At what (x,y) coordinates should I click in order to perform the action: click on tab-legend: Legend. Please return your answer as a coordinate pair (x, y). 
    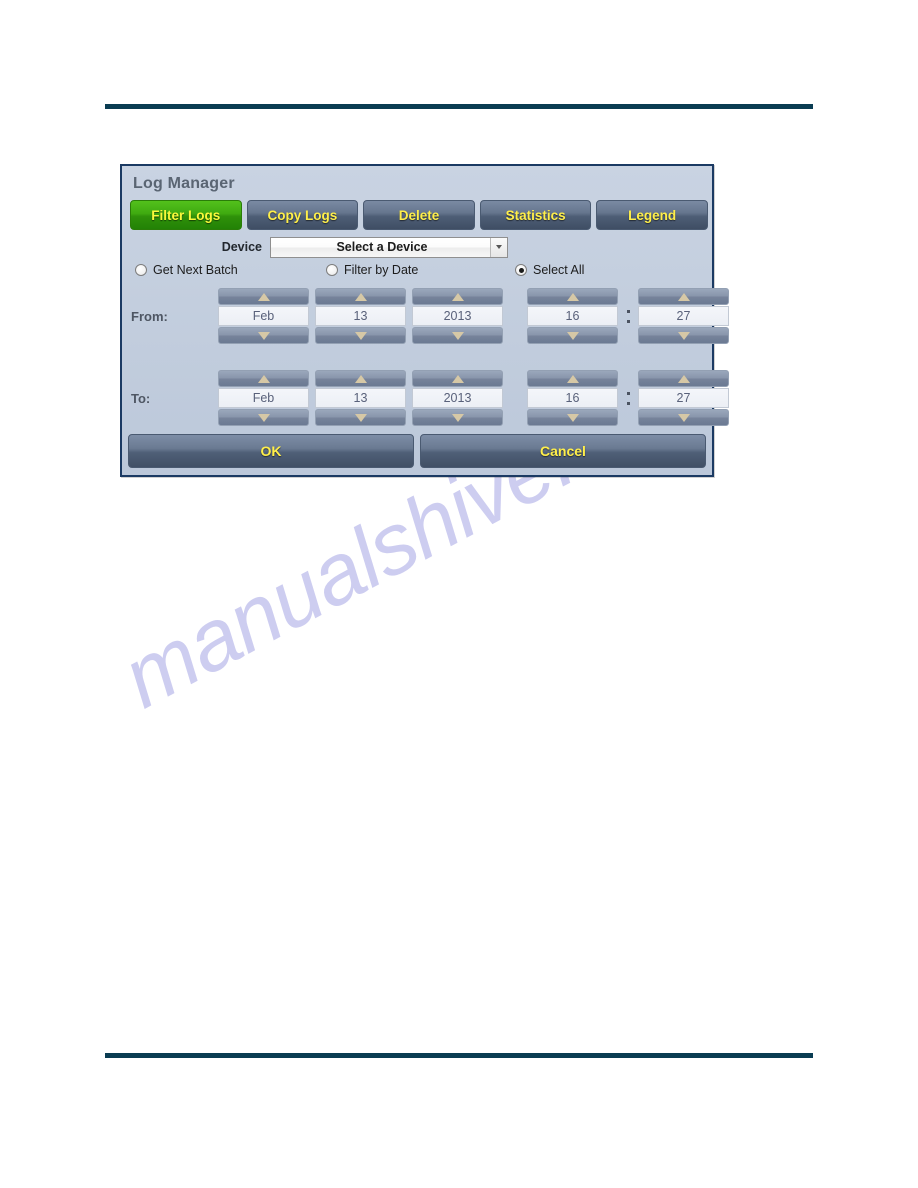
    Looking at the image, I should click on (652, 215).